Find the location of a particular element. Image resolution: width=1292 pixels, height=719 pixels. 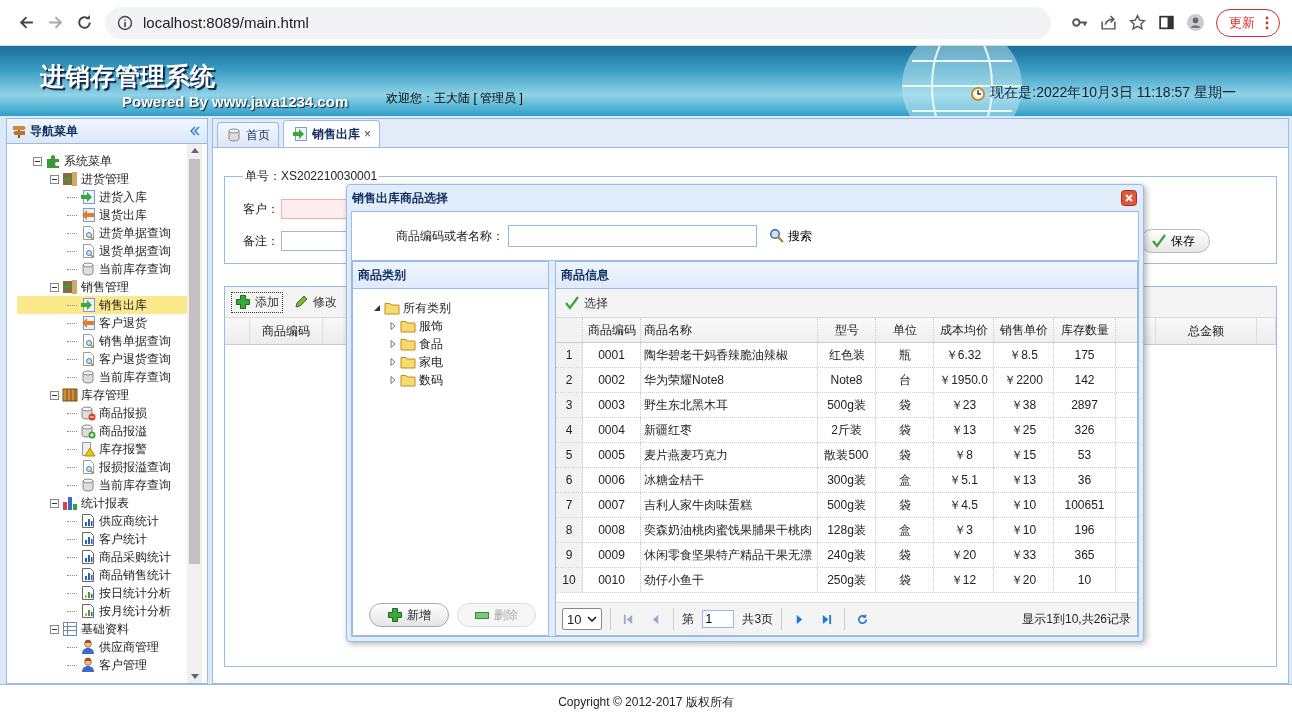

table-cell: 326 is located at coordinates (1085, 430).